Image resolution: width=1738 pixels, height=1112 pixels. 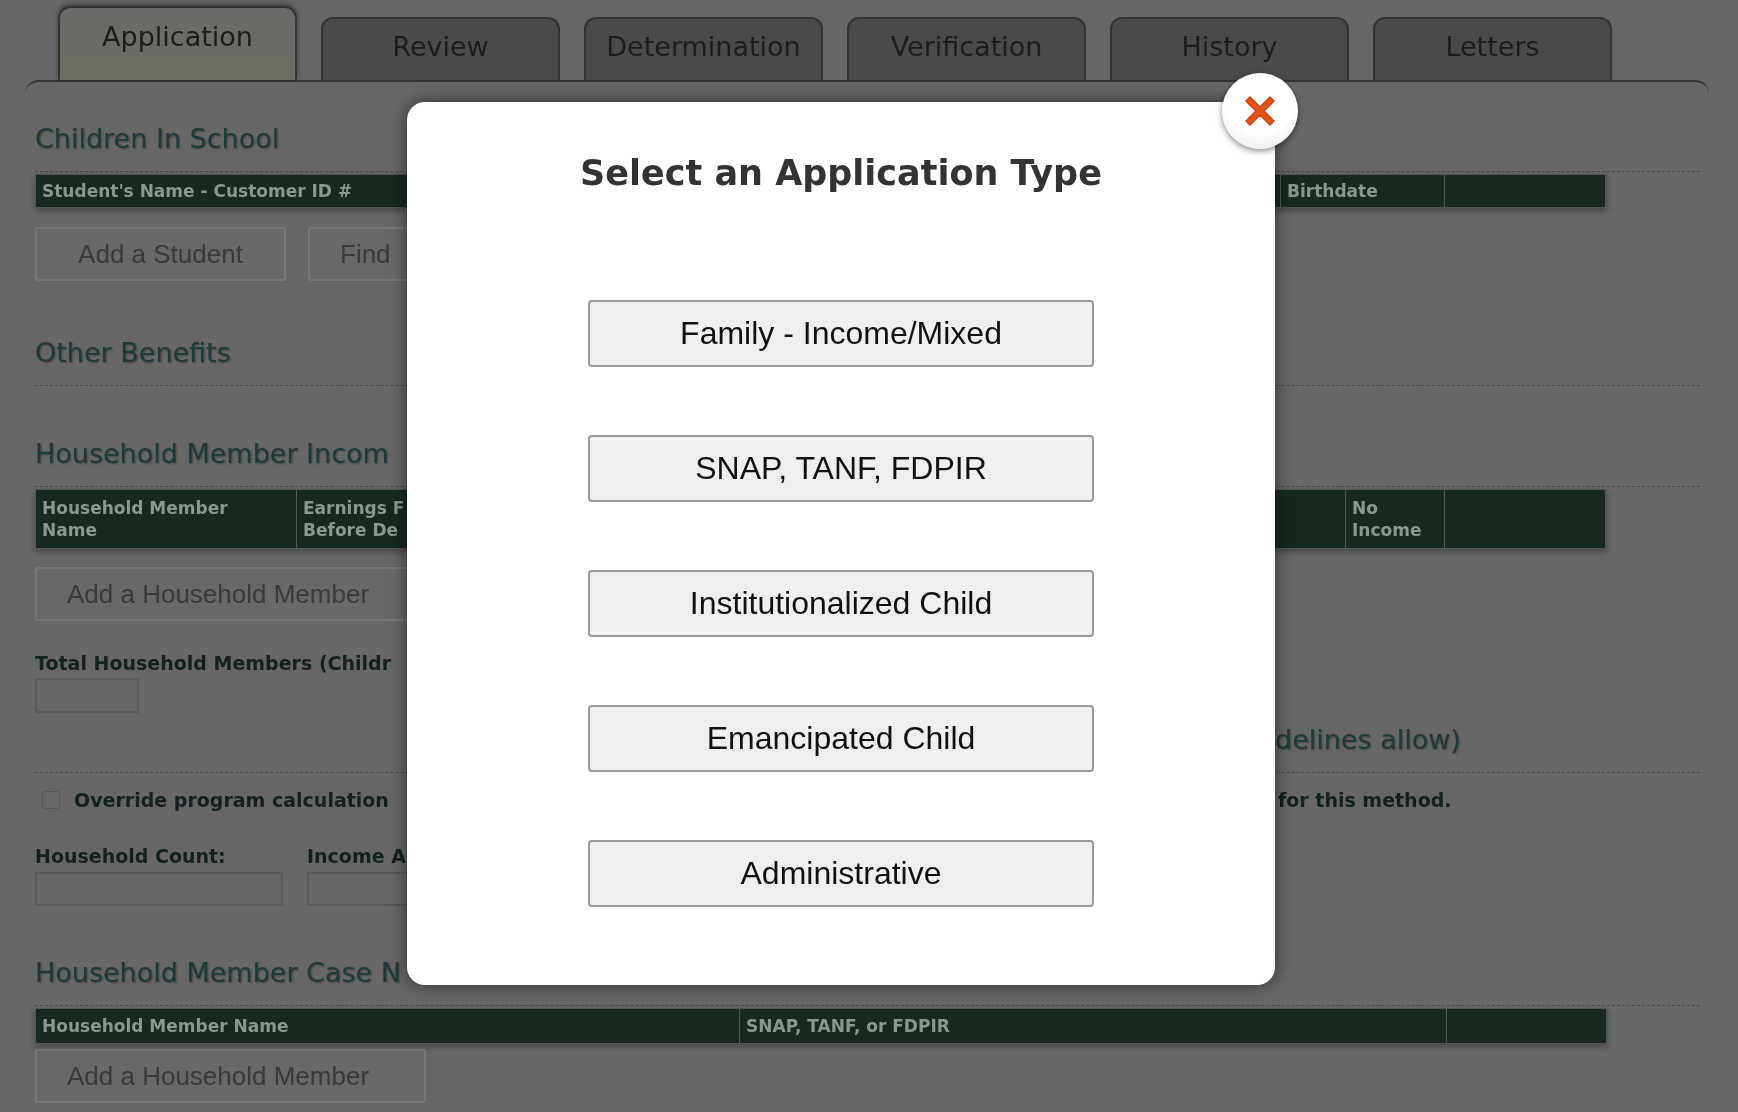 What do you see at coordinates (232, 800) in the screenshot?
I see `checkbox-label: Override program calculation` at bounding box center [232, 800].